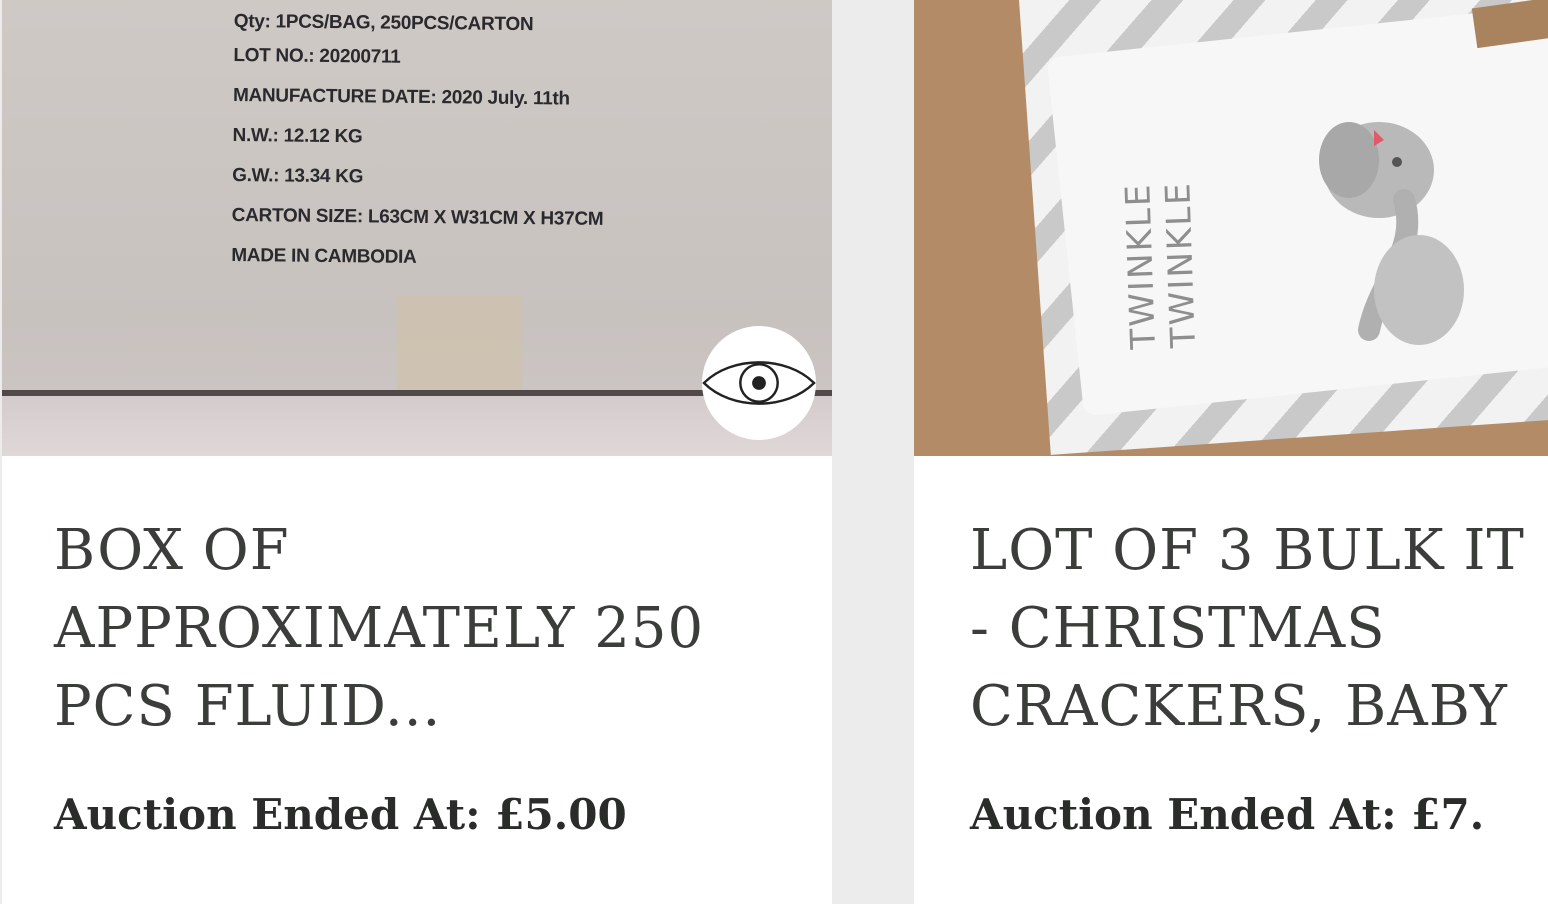 This screenshot has width=1548, height=904. I want to click on carton-label-line: CARTON SIZE: L63CM X W31CM X H37CM, so click(417, 217).